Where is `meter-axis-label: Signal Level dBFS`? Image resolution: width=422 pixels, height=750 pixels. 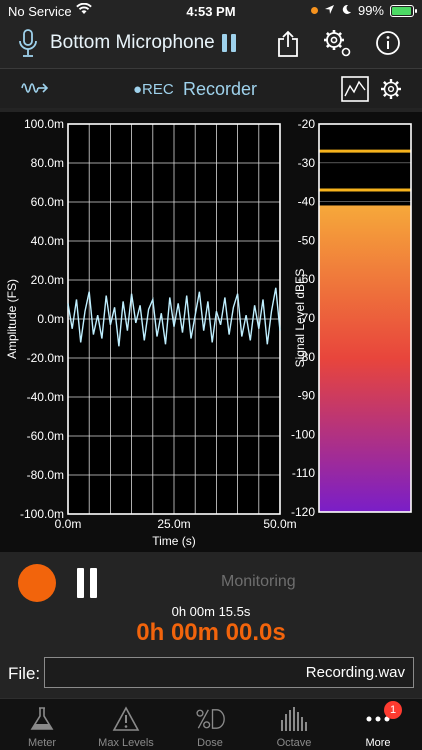
meter-axis-label: Signal Level dBFS is located at coordinates (300, 318).